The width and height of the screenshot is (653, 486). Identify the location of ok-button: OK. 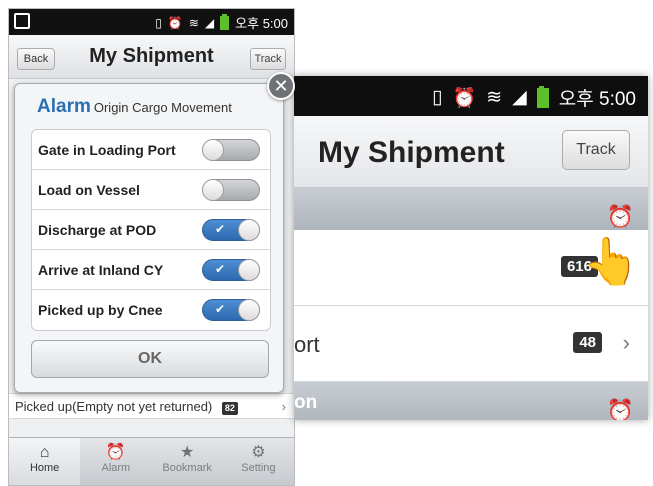
(150, 359).